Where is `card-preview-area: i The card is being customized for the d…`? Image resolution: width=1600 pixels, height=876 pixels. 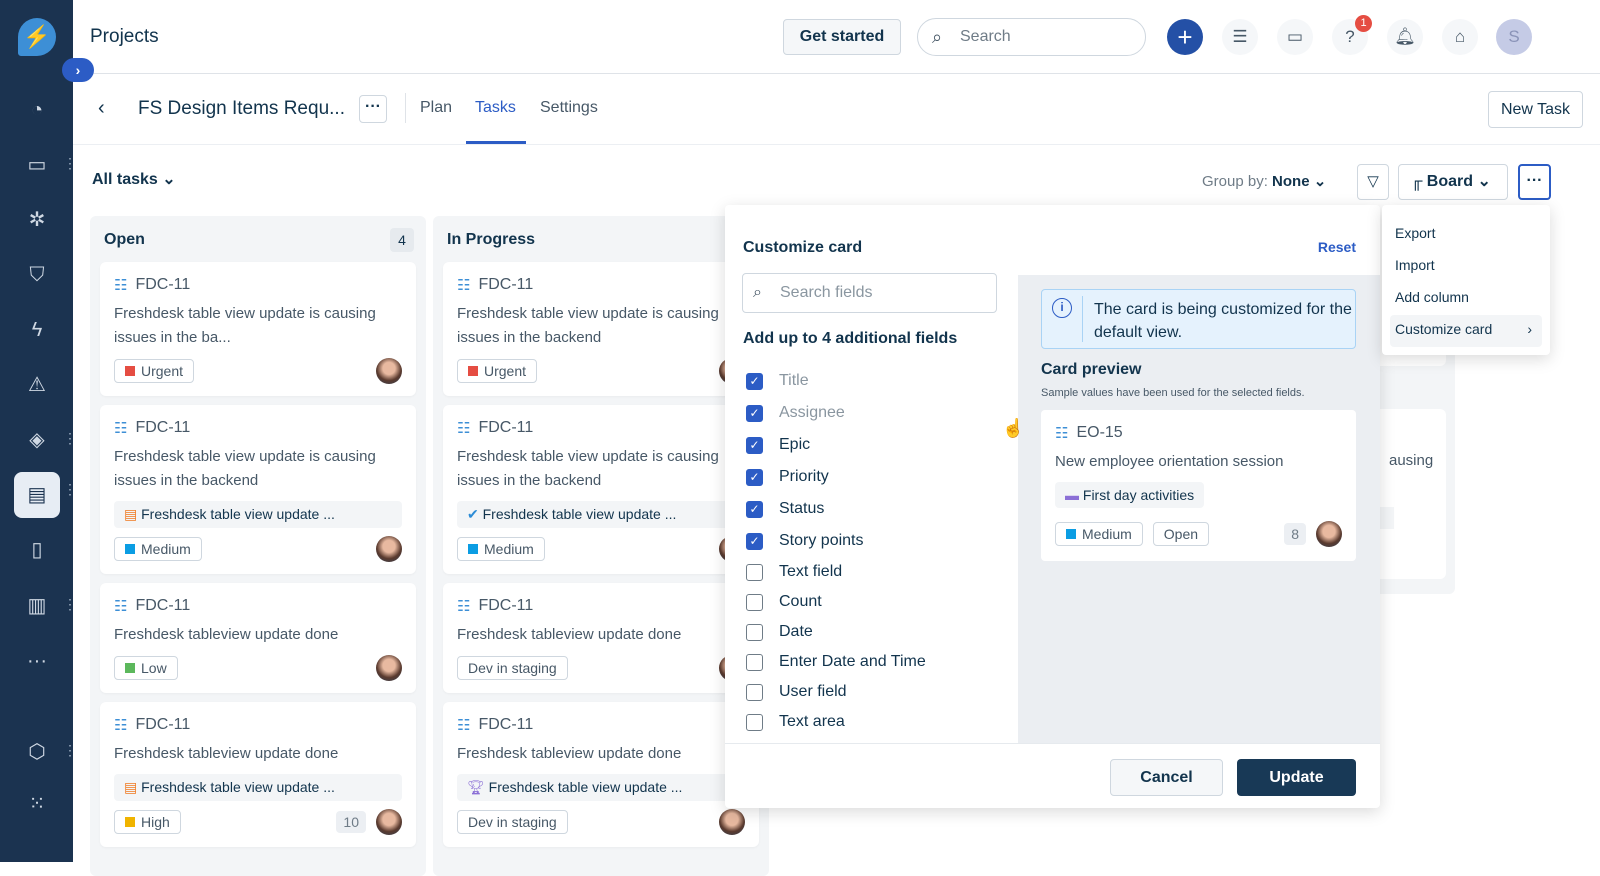
card-preview-area: i The card is being customized for the d… is located at coordinates (1199, 509).